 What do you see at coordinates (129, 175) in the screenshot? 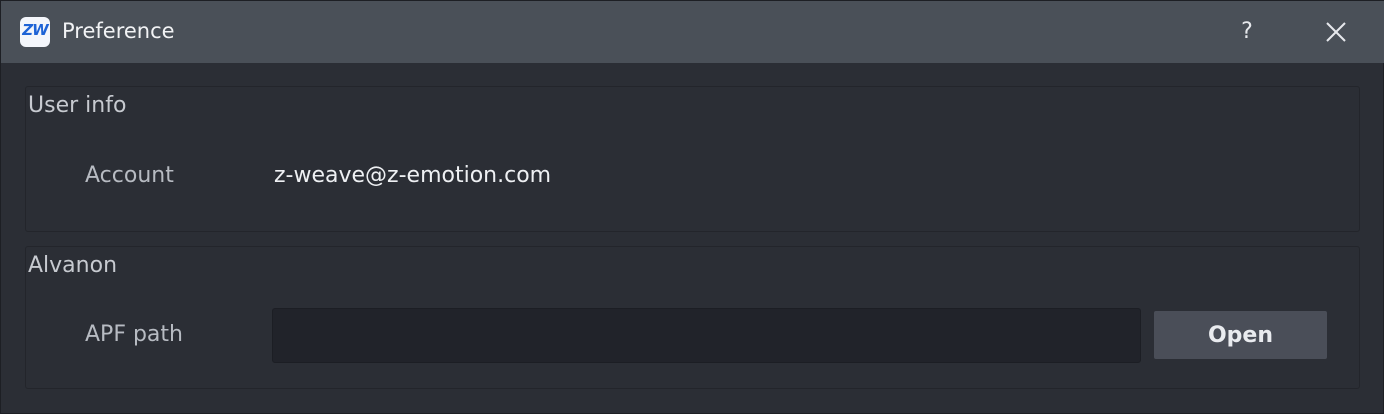
I see `account-label: Account` at bounding box center [129, 175].